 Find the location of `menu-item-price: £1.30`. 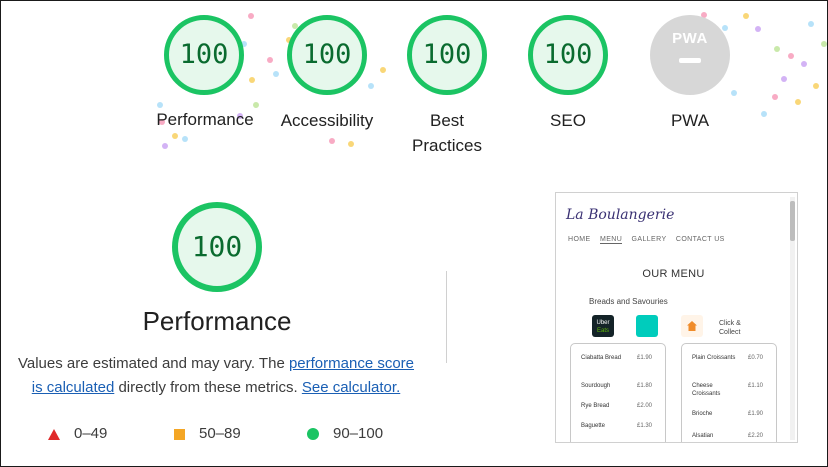

menu-item-price: £1.30 is located at coordinates (645, 426).